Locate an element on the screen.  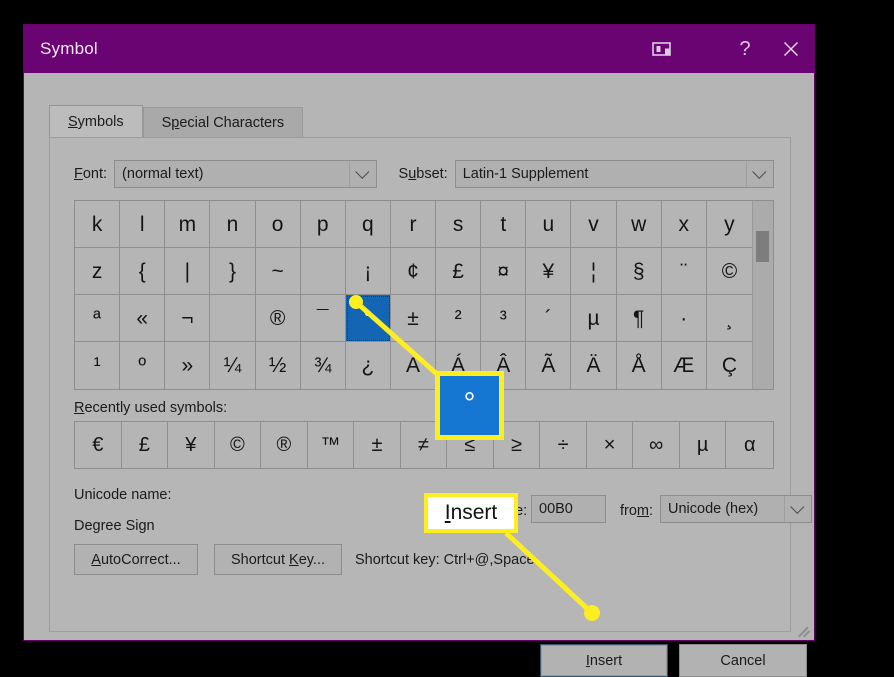
symbol-cell: » is located at coordinates (188, 365).